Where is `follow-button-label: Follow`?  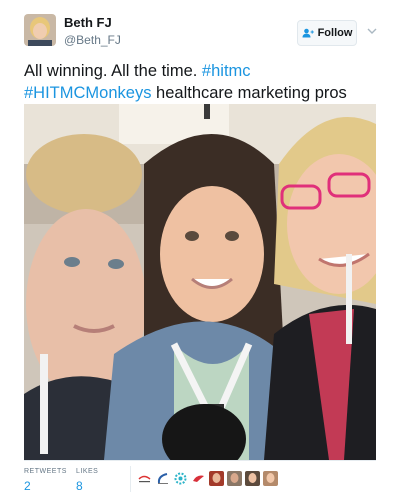
follow-button-label: Follow is located at coordinates (335, 33).